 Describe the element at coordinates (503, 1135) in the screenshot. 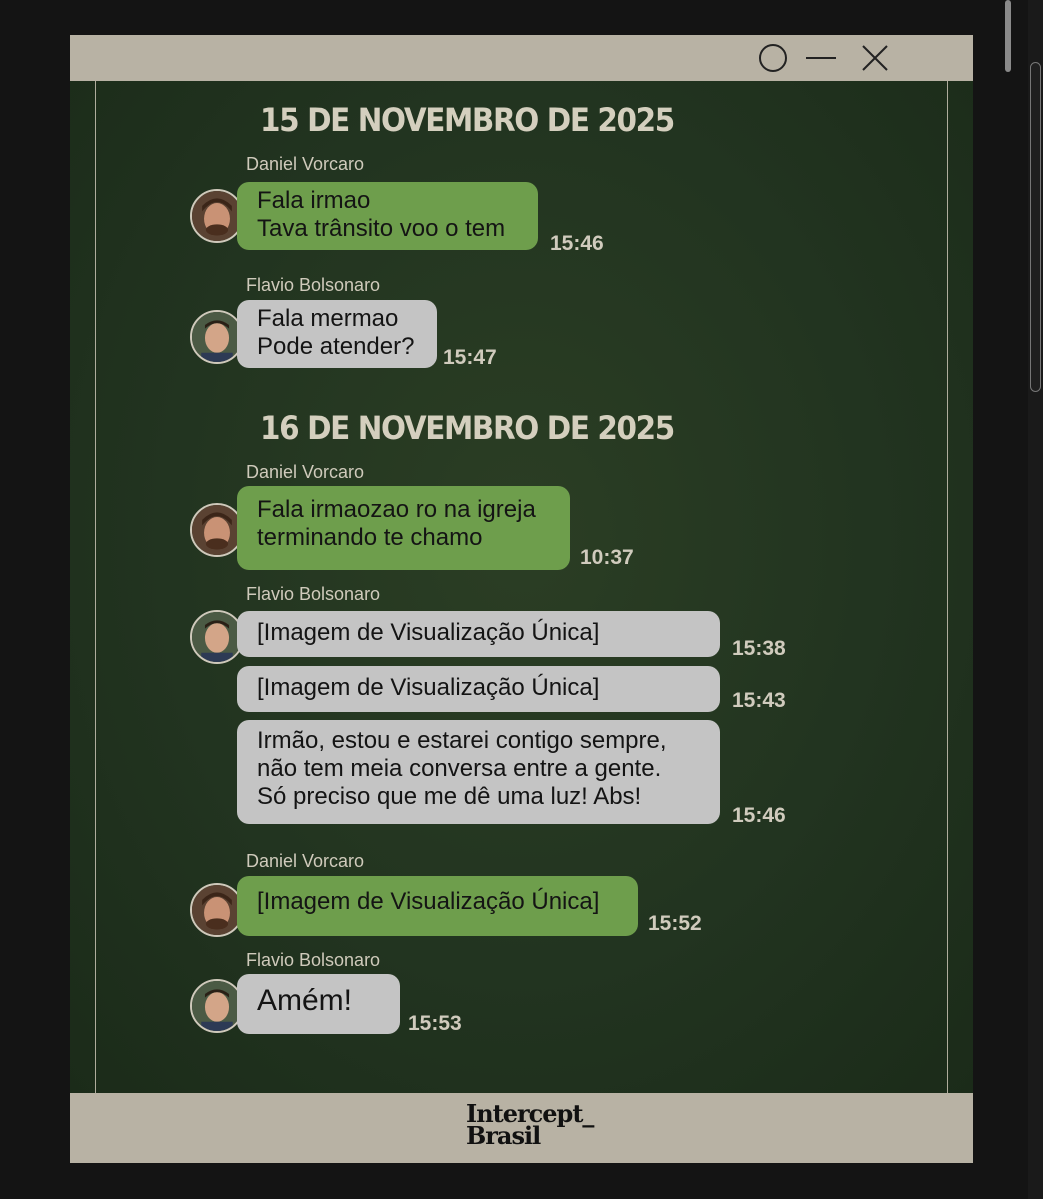

I see `logo-line-2: Brasil` at that location.